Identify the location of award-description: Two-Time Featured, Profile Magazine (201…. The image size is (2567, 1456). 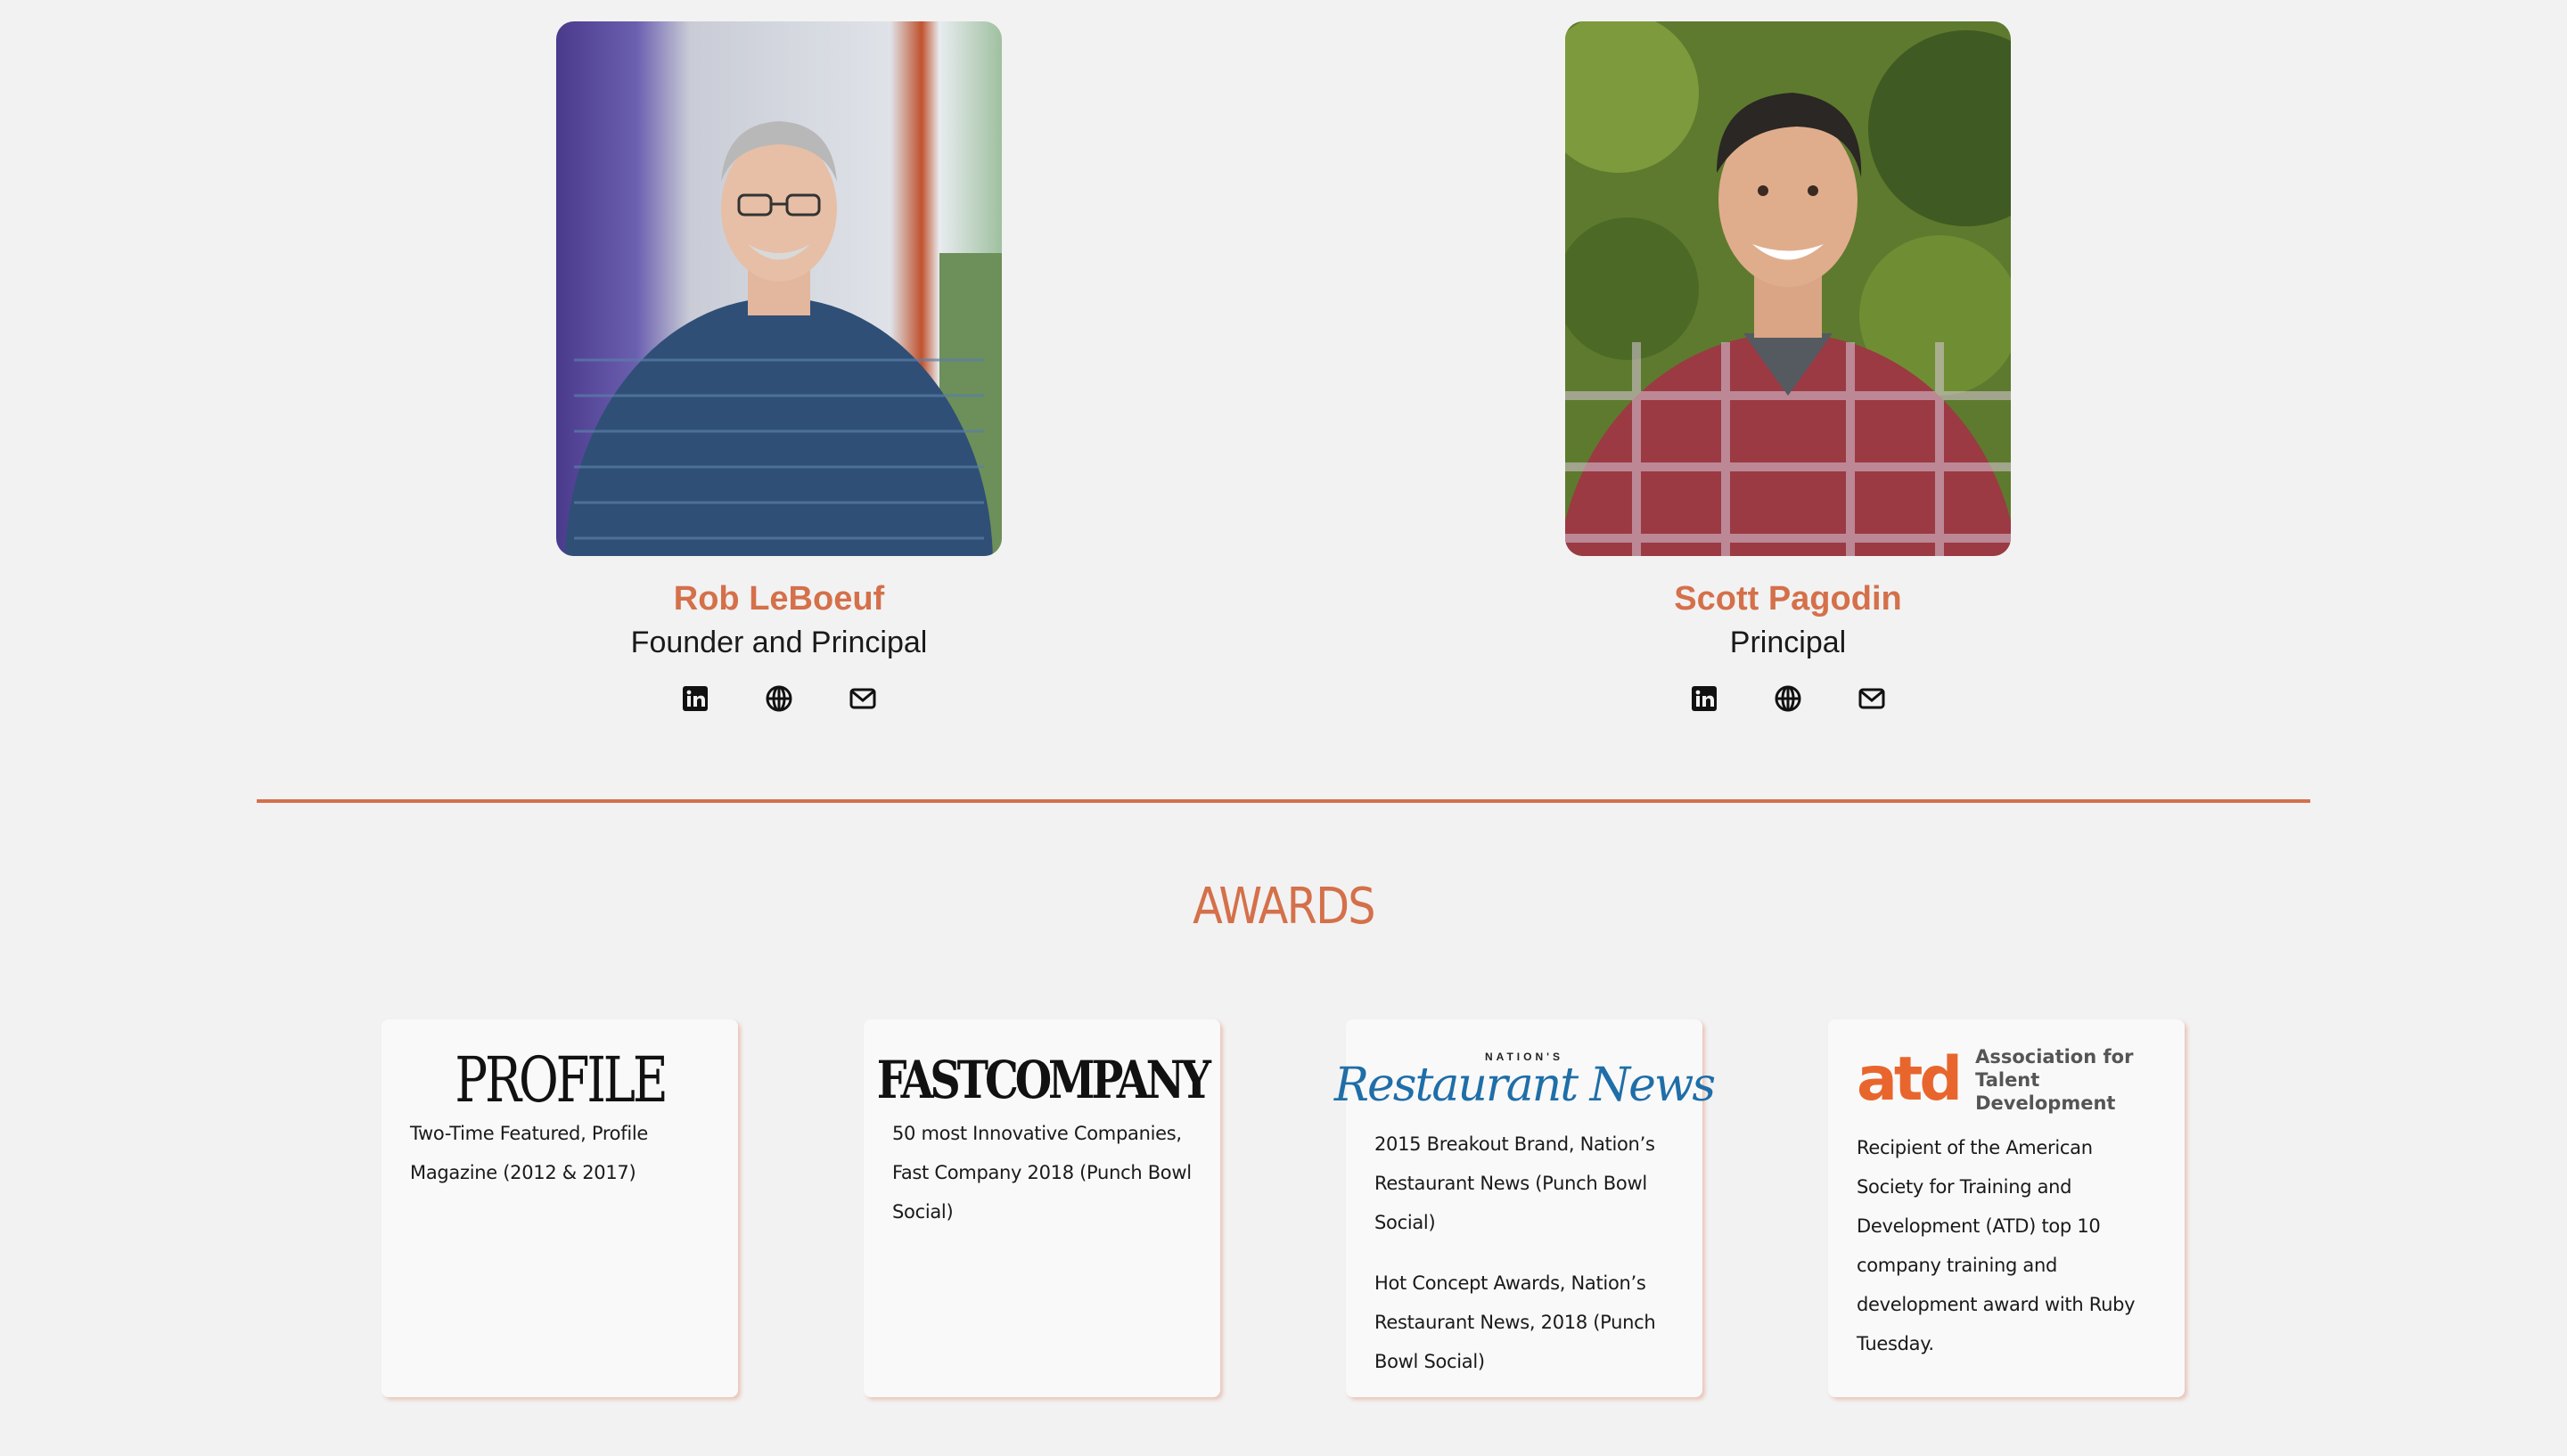
(530, 1153).